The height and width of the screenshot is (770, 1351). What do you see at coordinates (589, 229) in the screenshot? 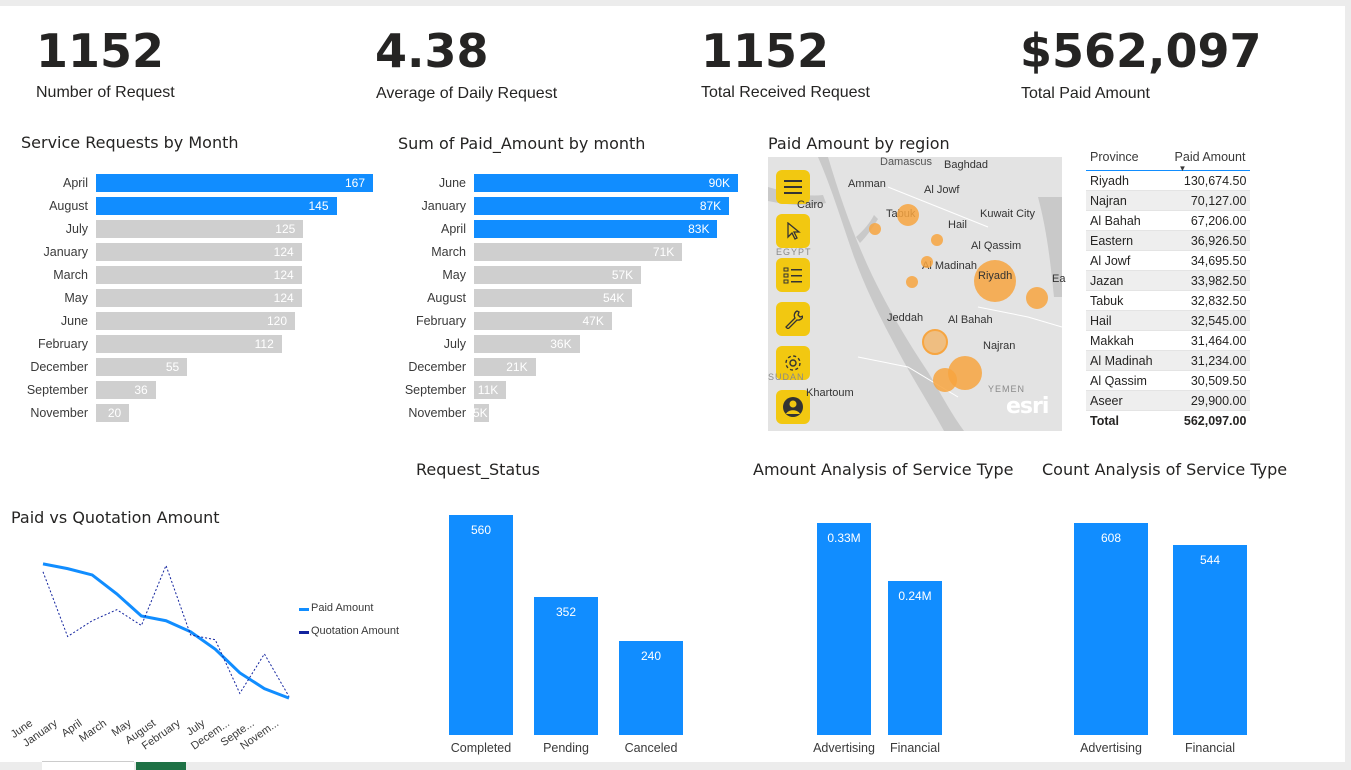
I see `paid-by-month-row: April 83K` at bounding box center [589, 229].